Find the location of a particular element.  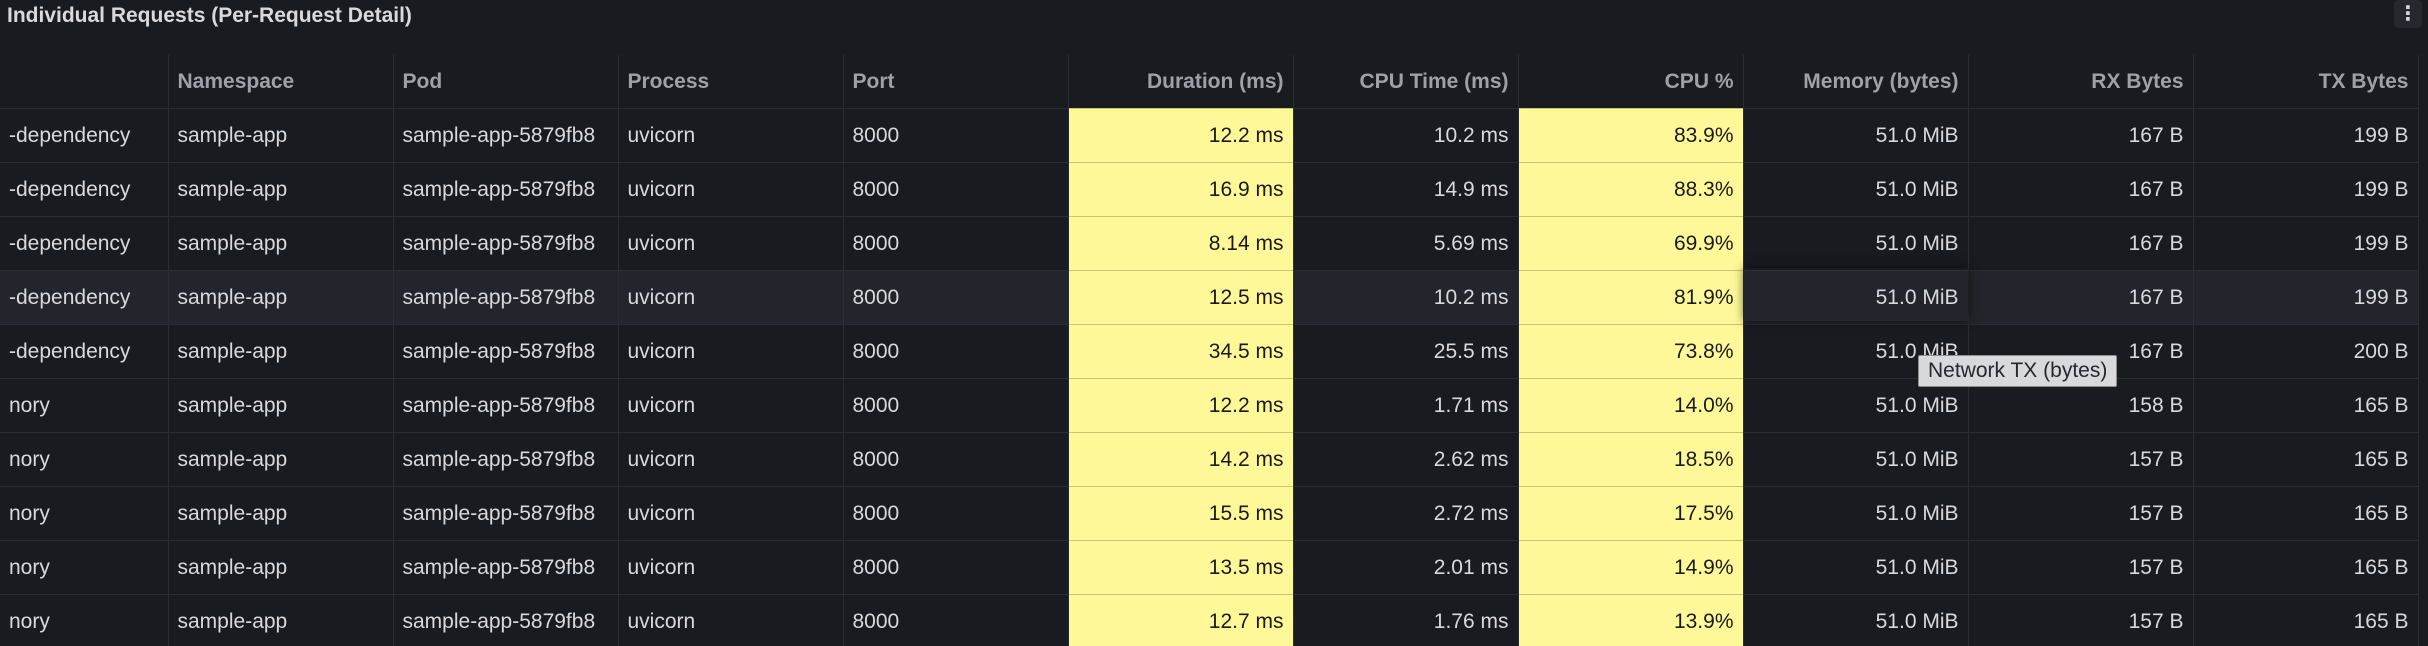

column-header-rx-bytes: RX Bytes is located at coordinates (2081, 82).